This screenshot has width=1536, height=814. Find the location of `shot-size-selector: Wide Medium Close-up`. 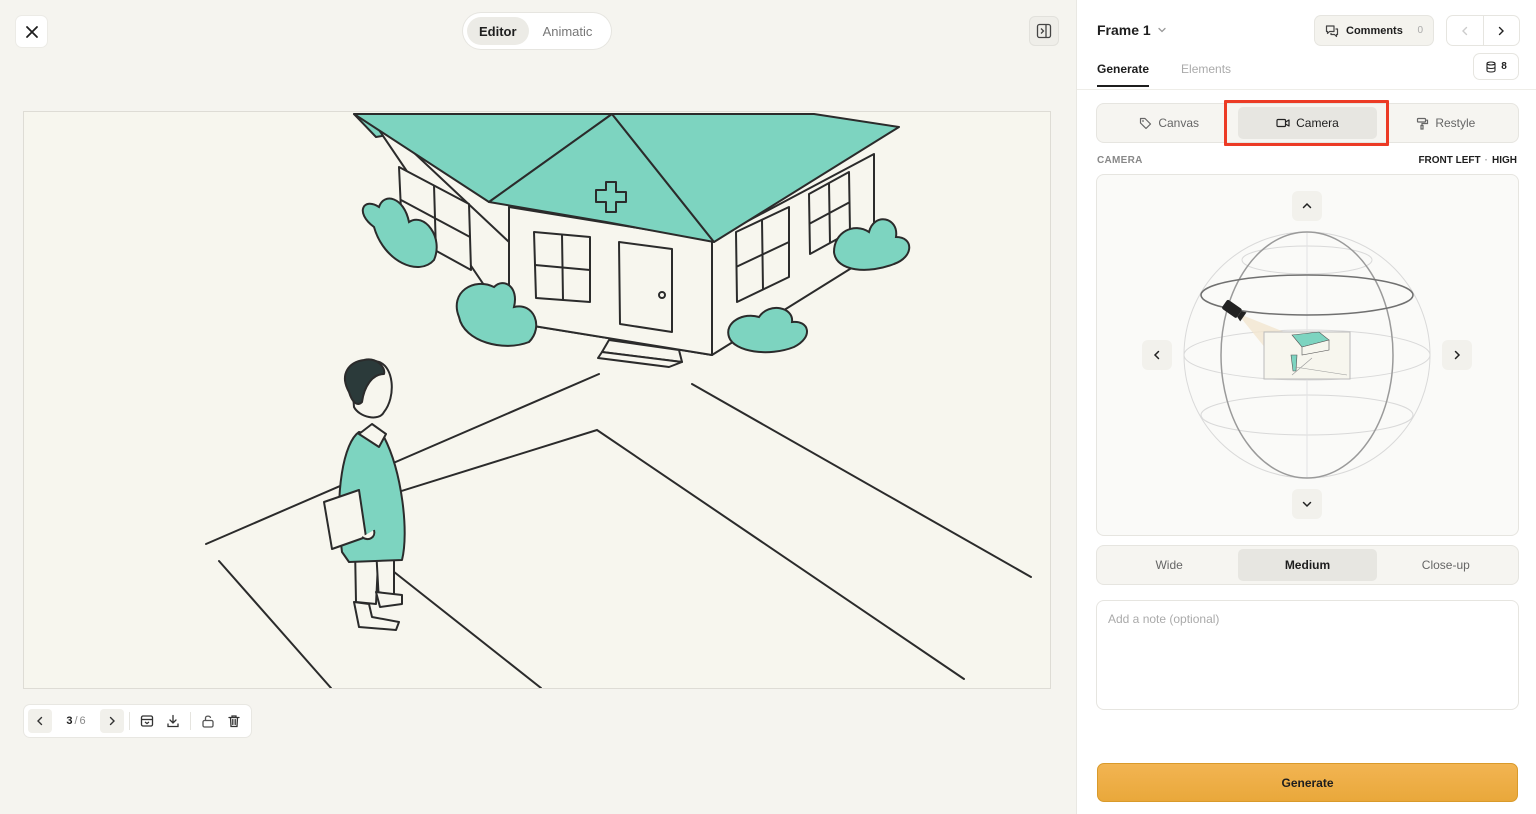

shot-size-selector: Wide Medium Close-up is located at coordinates (1307, 565).